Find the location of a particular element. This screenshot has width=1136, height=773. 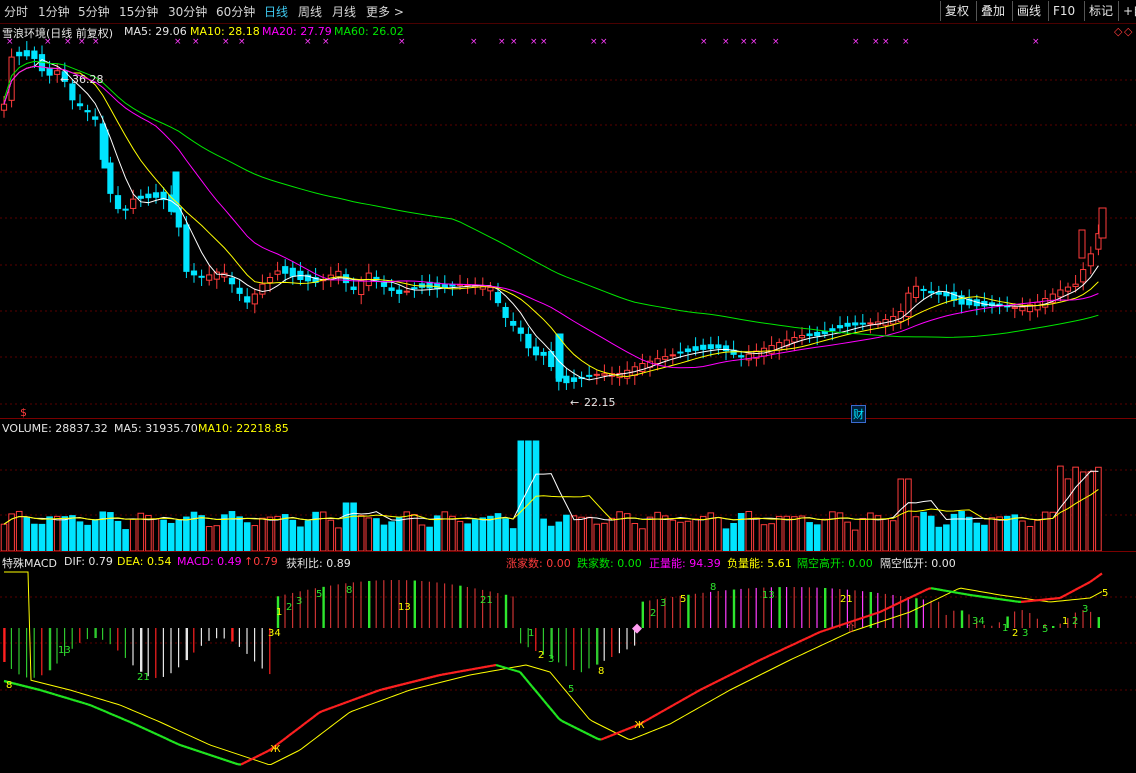

low-price-label: 22.15 is located at coordinates (600, 402).